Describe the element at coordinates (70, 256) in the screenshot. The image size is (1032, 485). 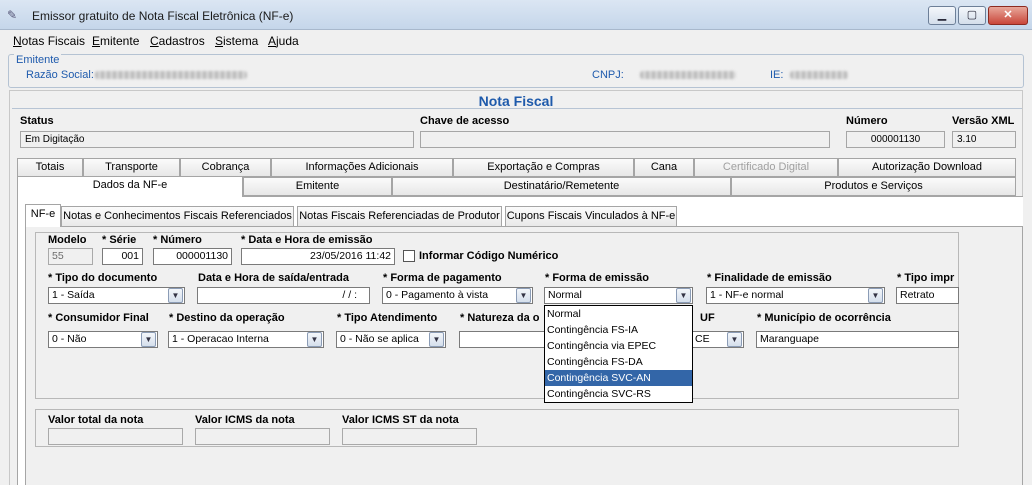
I see `modelo-field: 55` at that location.